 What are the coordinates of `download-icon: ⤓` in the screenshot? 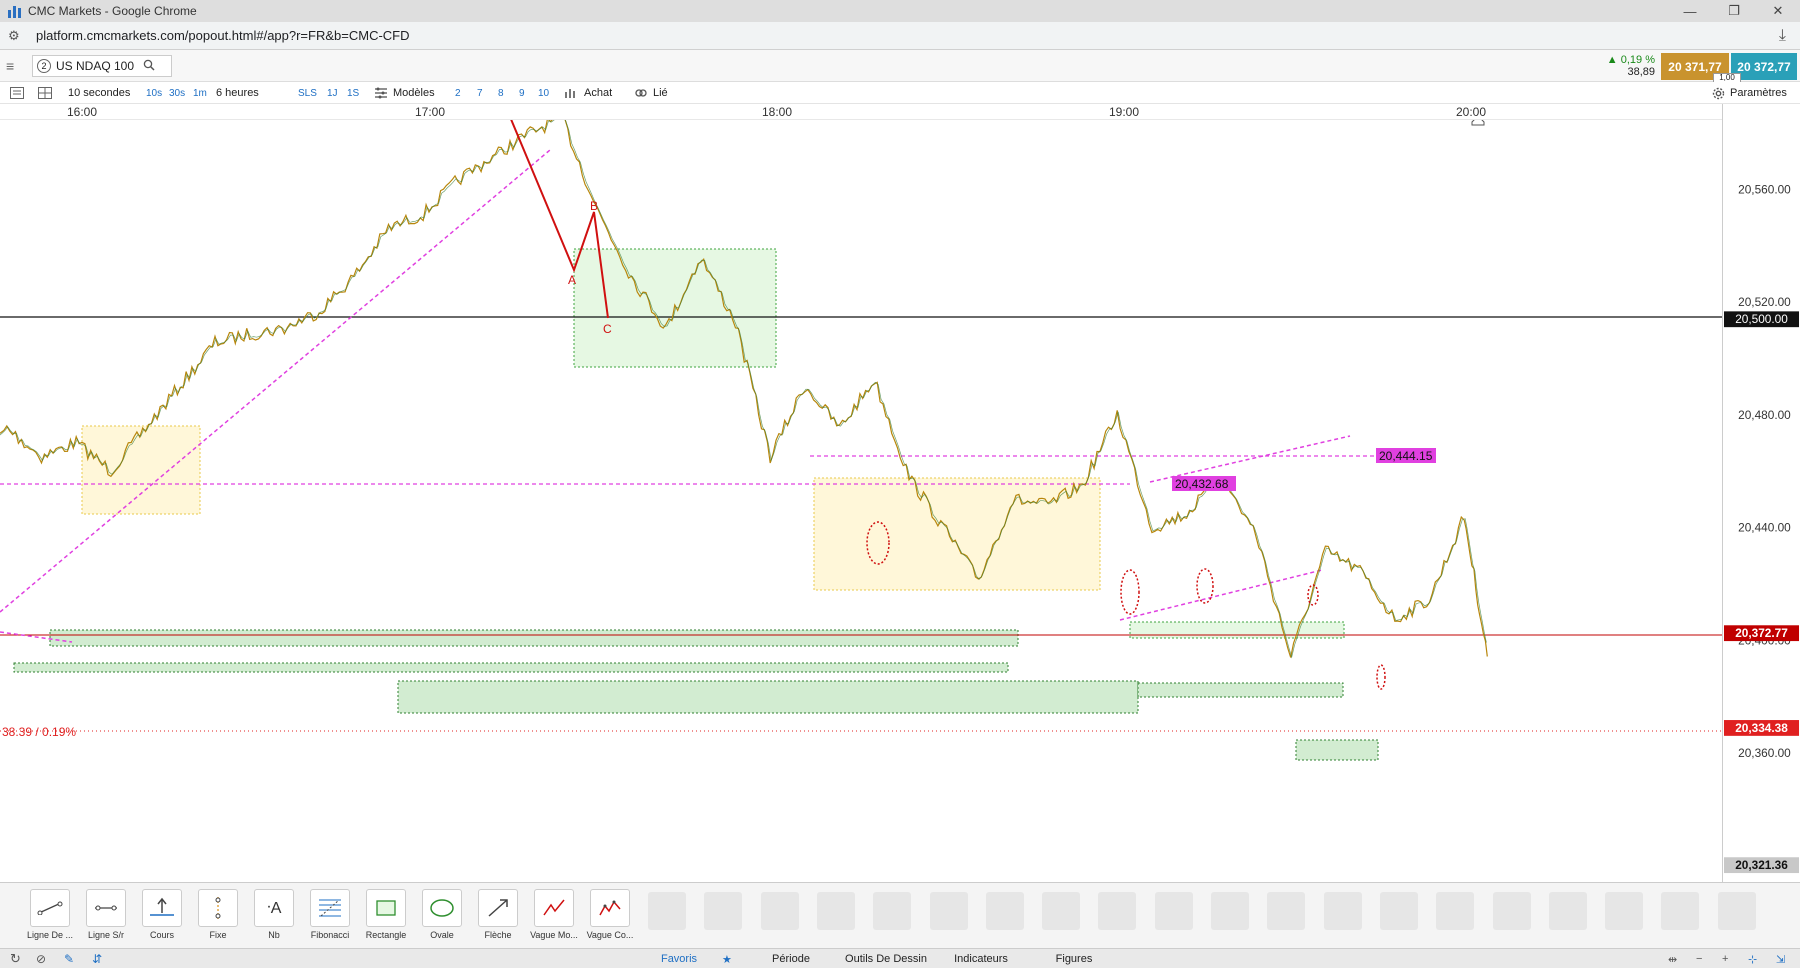 It's located at (1782, 36).